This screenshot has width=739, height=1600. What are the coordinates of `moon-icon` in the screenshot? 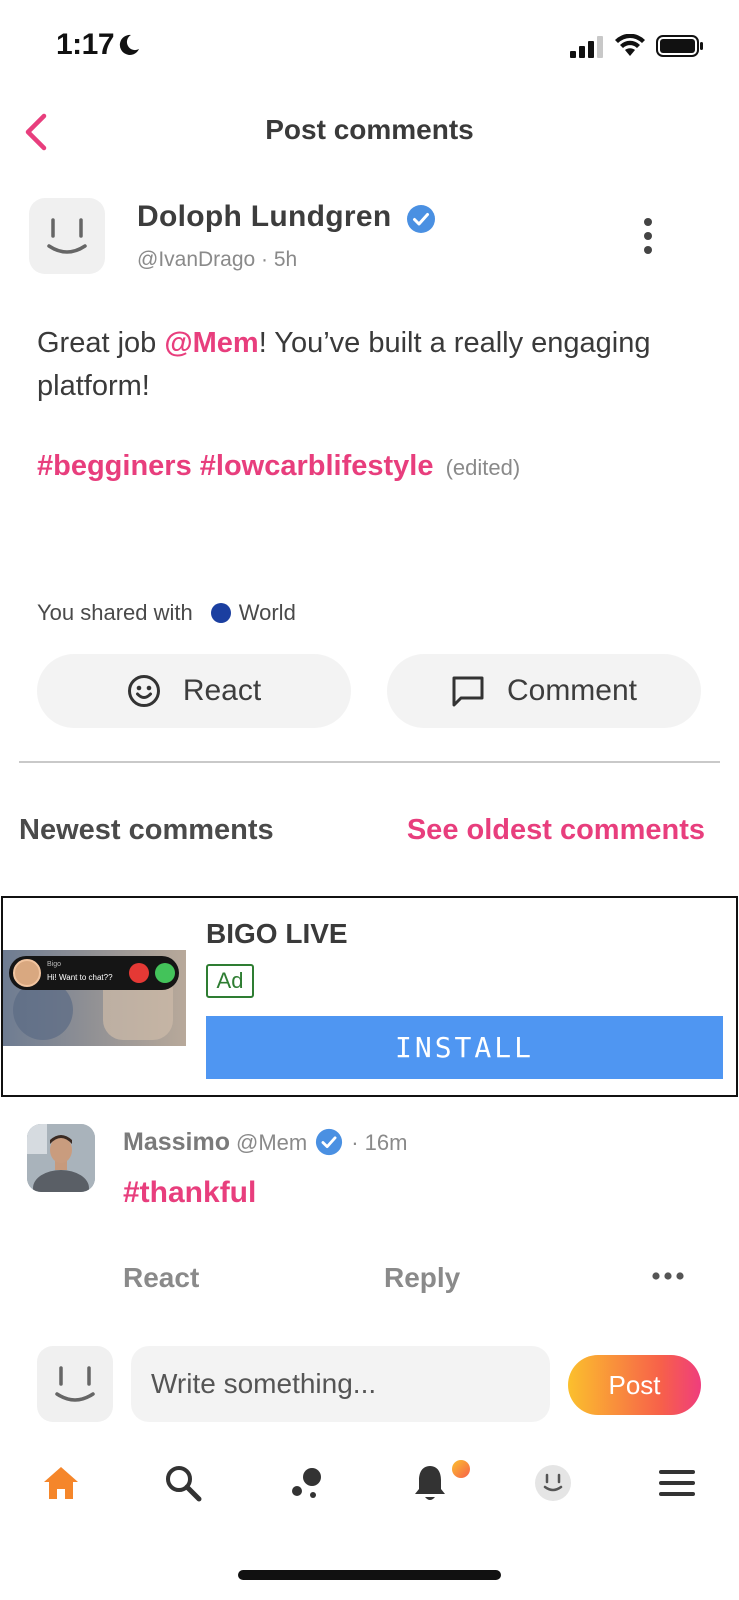 It's located at (129, 44).